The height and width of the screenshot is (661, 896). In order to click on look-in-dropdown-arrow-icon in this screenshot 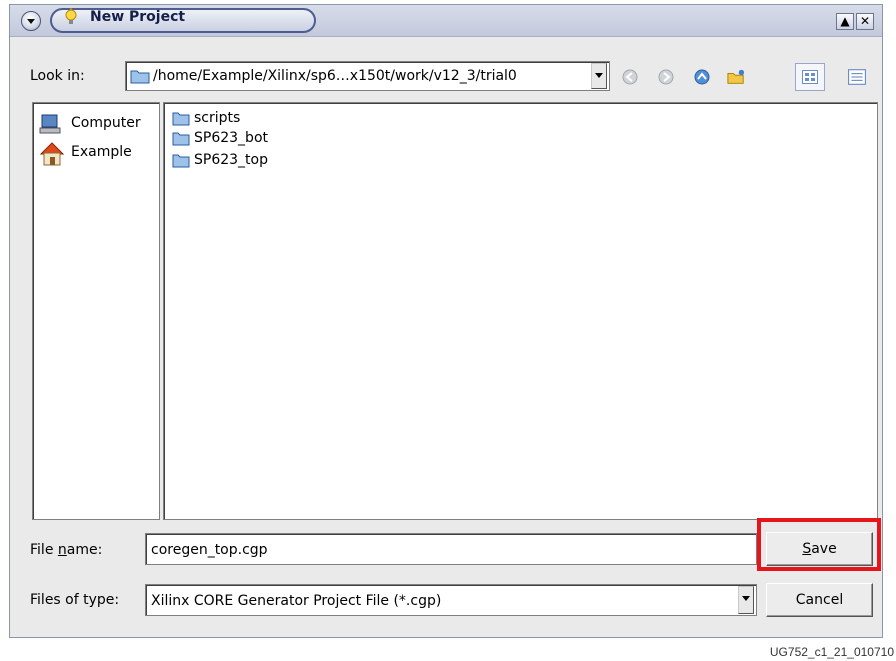, I will do `click(599, 76)`.